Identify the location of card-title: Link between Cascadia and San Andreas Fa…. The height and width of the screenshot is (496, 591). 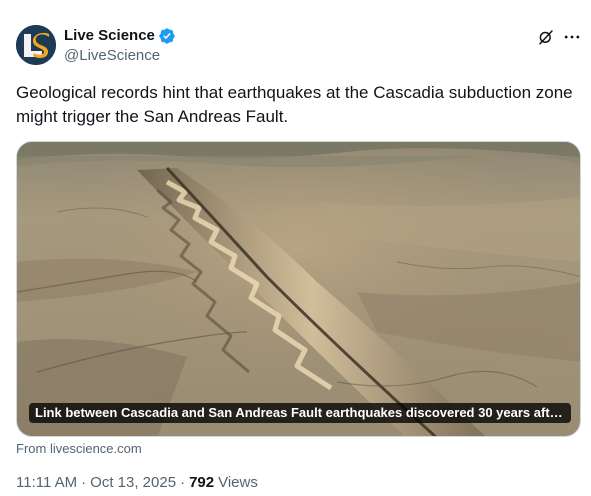
(300, 413).